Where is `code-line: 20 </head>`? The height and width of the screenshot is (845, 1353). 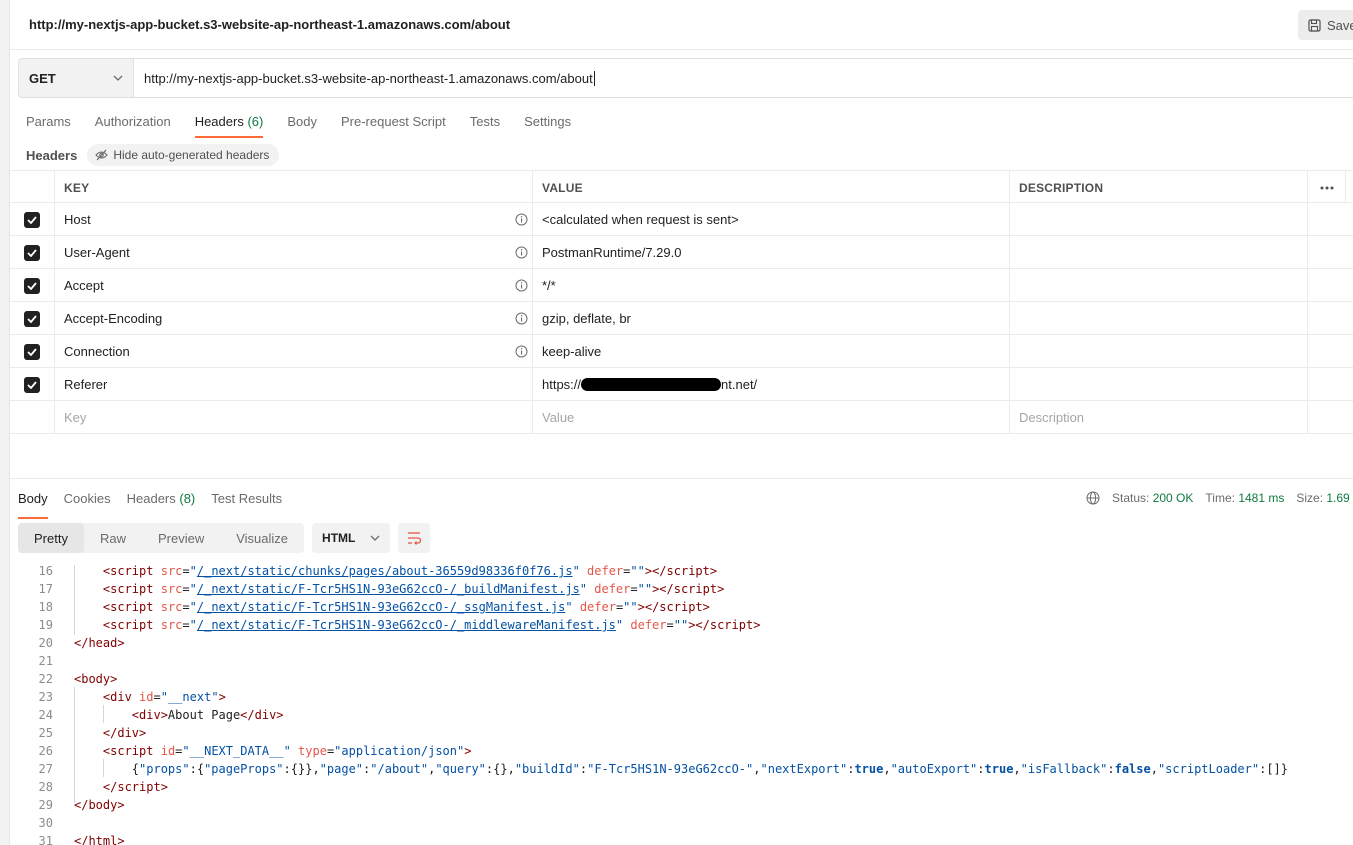
code-line: 20 </head> is located at coordinates (681, 643).